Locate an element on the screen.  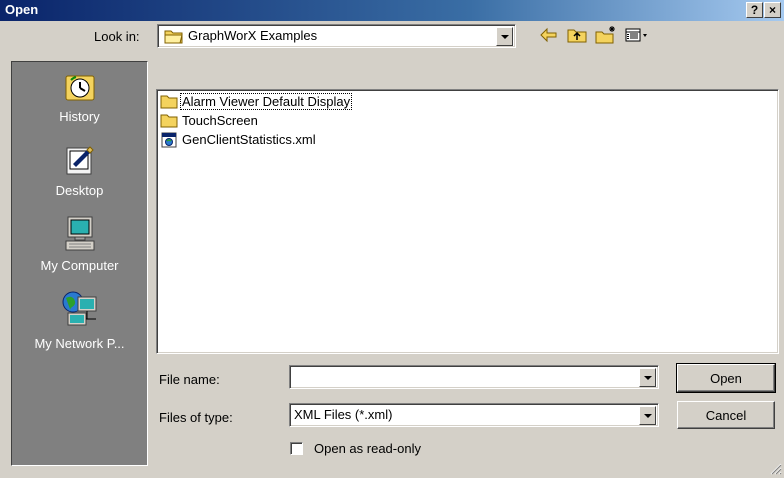
view-menu-icon is located at coordinates (637, 35).